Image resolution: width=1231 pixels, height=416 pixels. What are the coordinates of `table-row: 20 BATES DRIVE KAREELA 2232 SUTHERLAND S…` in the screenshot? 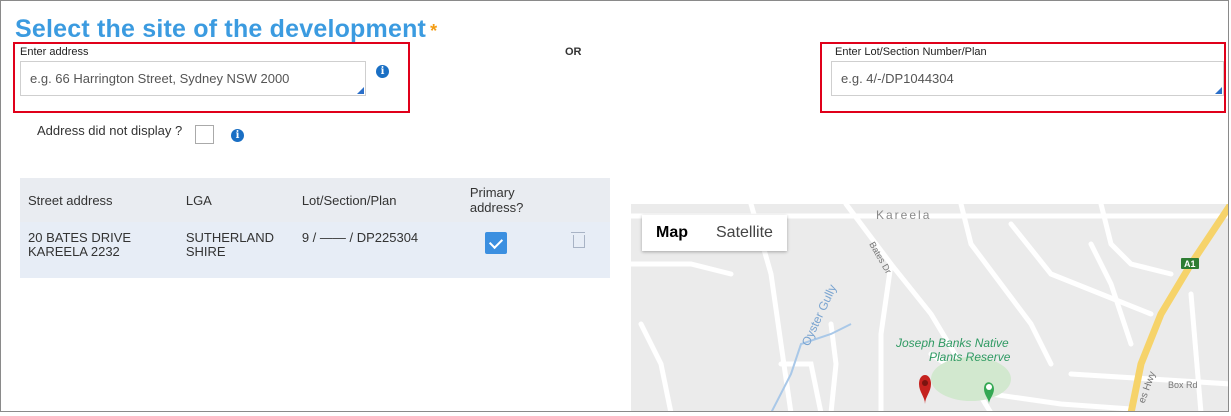 It's located at (315, 250).